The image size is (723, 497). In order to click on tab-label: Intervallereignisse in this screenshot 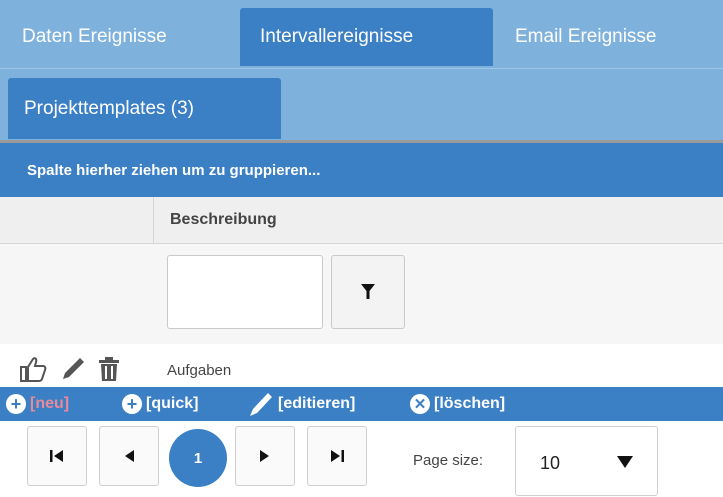, I will do `click(337, 36)`.